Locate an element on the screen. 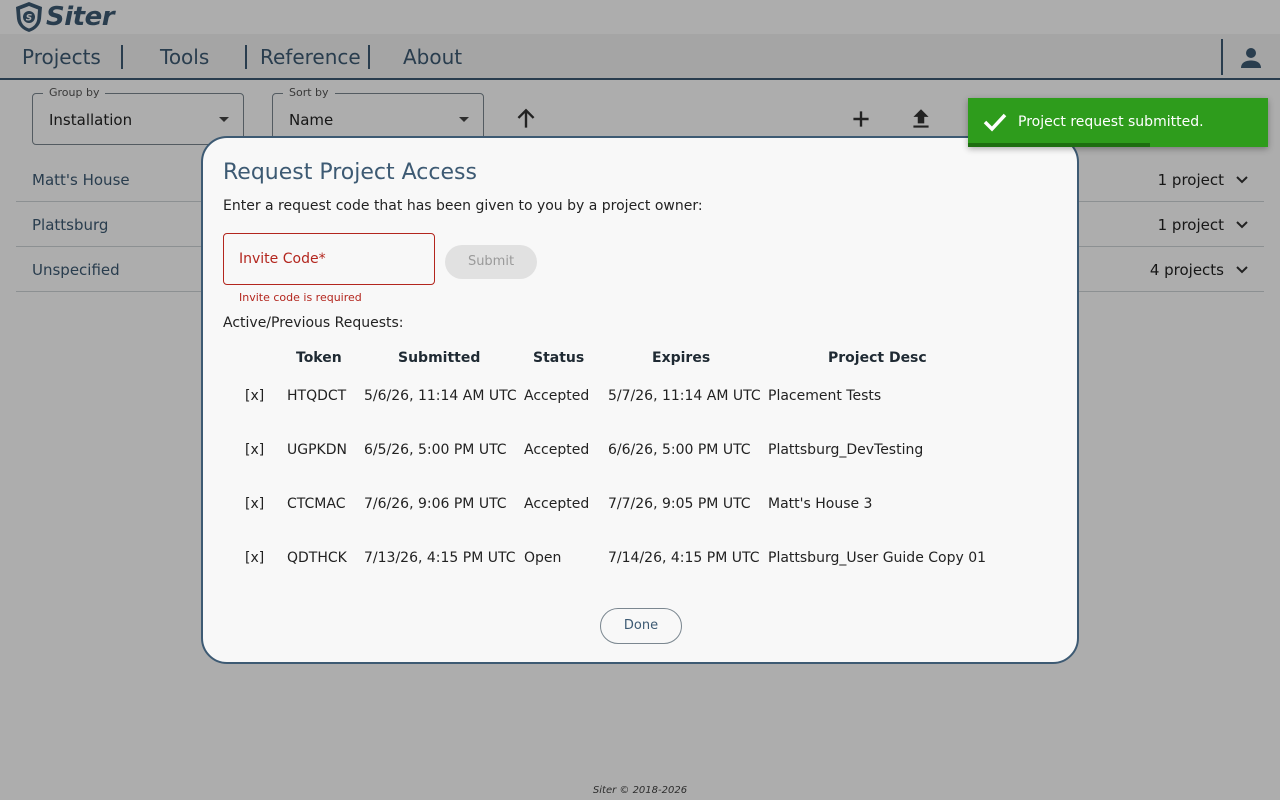 The width and height of the screenshot is (1280, 800). request-project-desc: Matt's House 3 is located at coordinates (820, 504).